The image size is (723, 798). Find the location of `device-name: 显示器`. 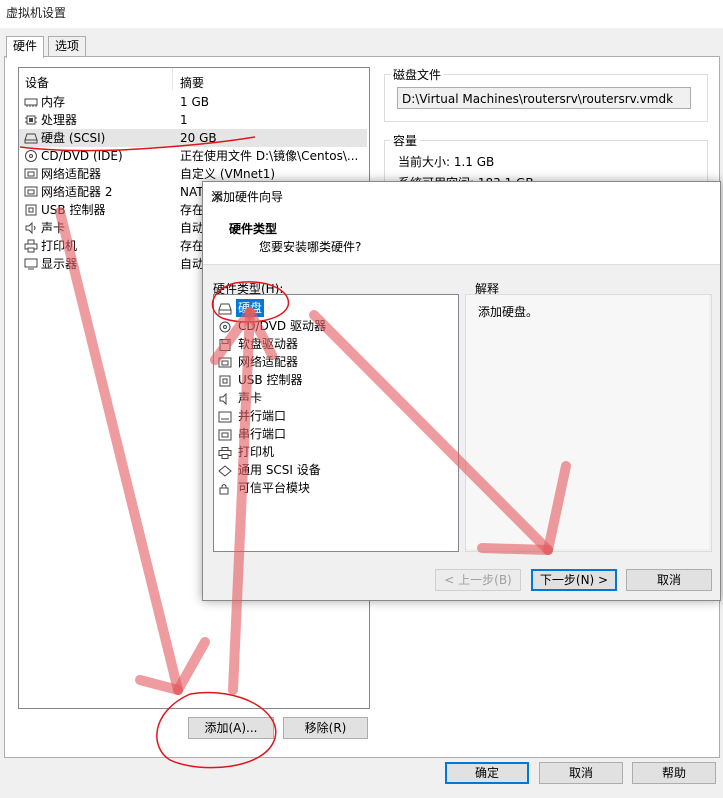

device-name: 显示器 is located at coordinates (59, 264).